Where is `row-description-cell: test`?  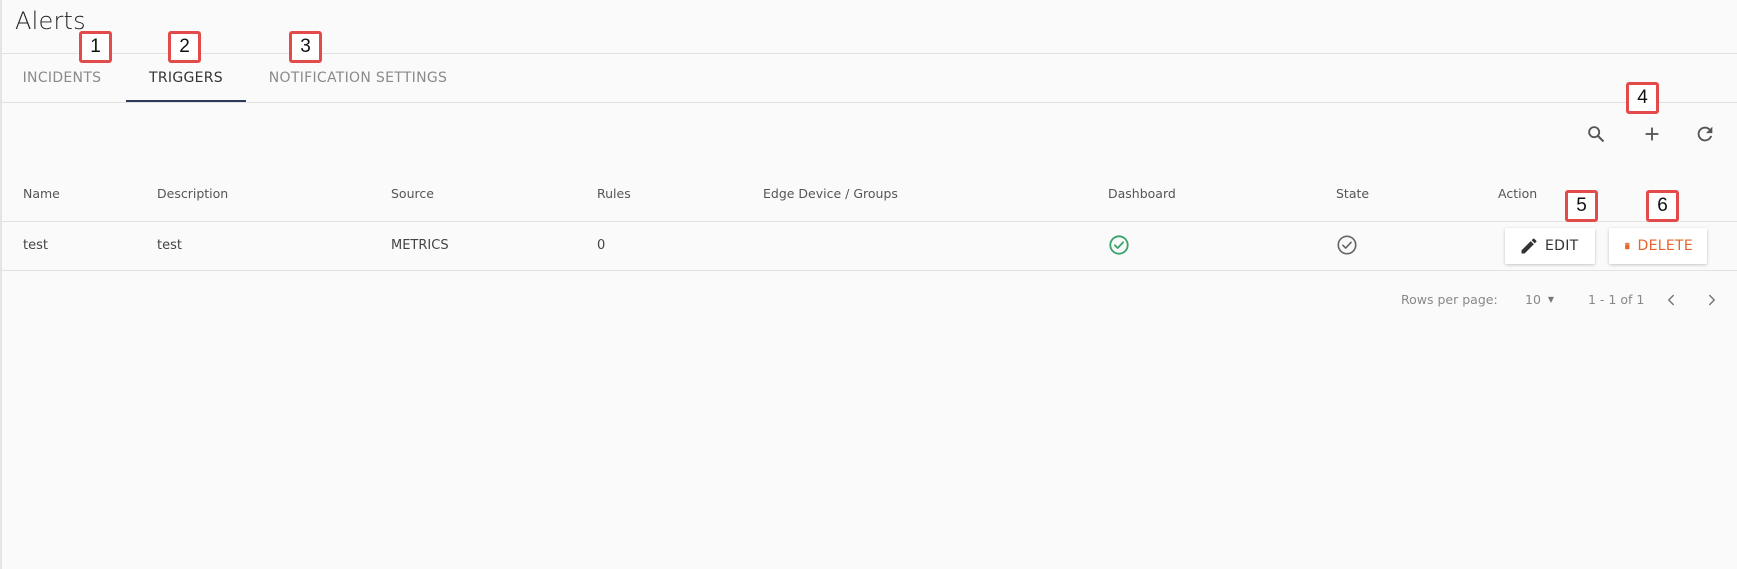 row-description-cell: test is located at coordinates (169, 245).